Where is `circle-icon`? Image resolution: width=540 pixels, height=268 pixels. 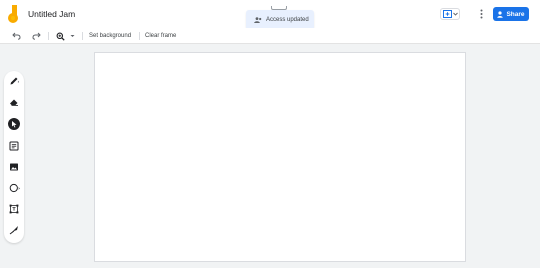
circle-icon is located at coordinates (14, 188).